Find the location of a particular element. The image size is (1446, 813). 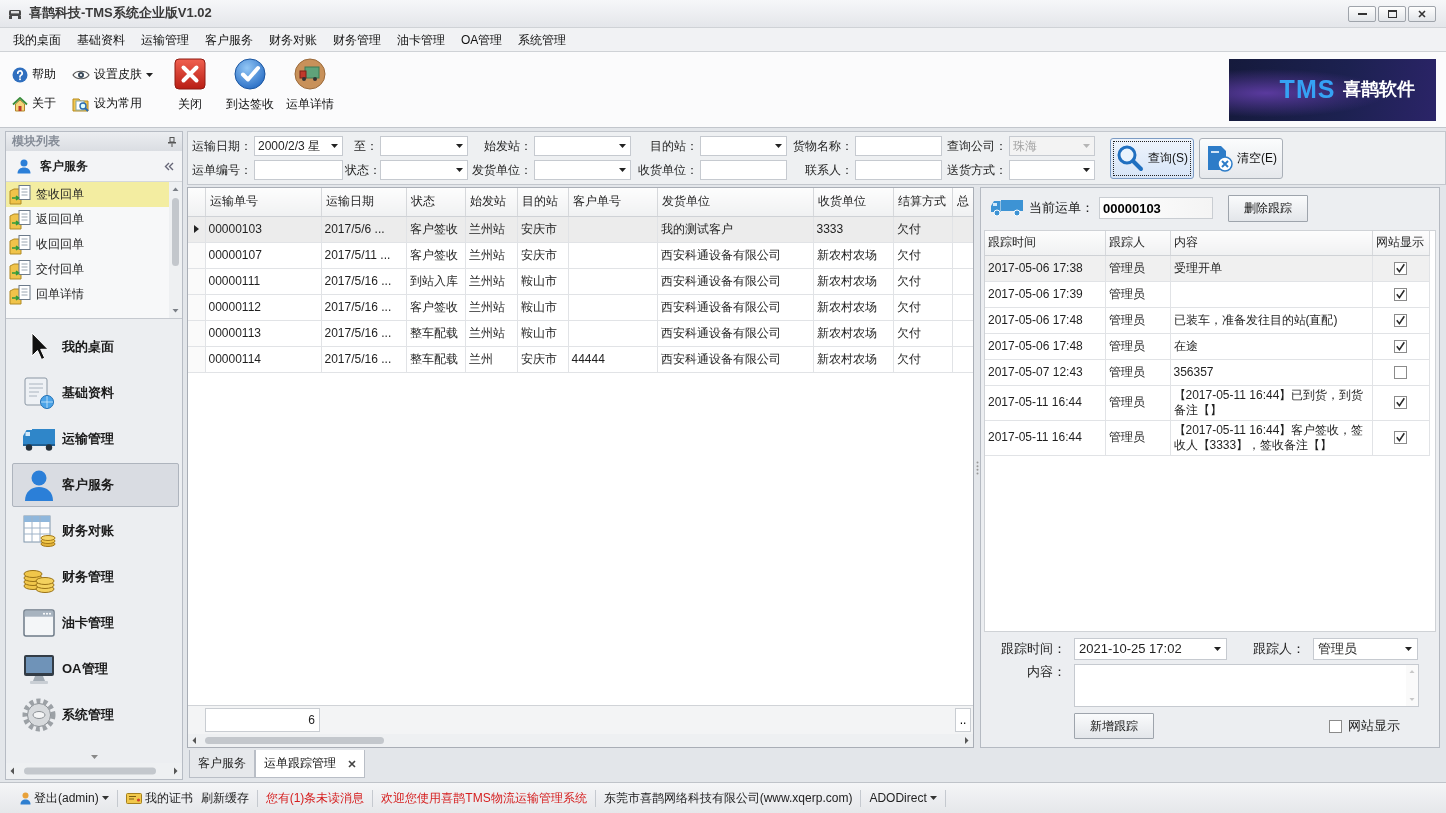

menu-item: 财务管理 is located at coordinates (357, 39).